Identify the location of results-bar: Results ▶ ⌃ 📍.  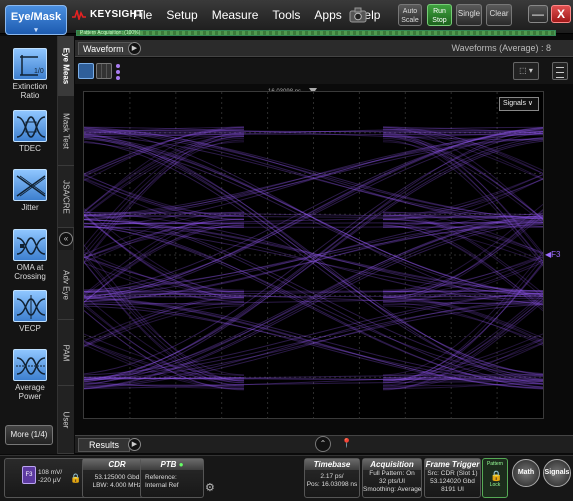
(324, 444).